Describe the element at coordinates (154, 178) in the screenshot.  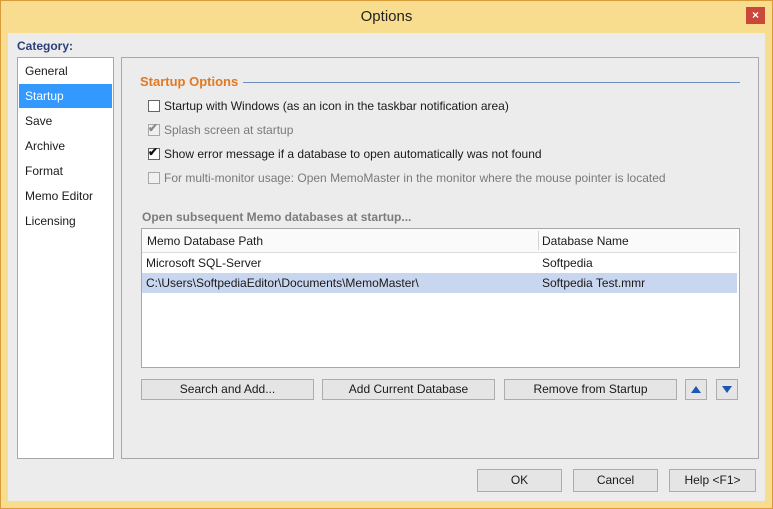
I see `multi-monitor-checkbox` at that location.